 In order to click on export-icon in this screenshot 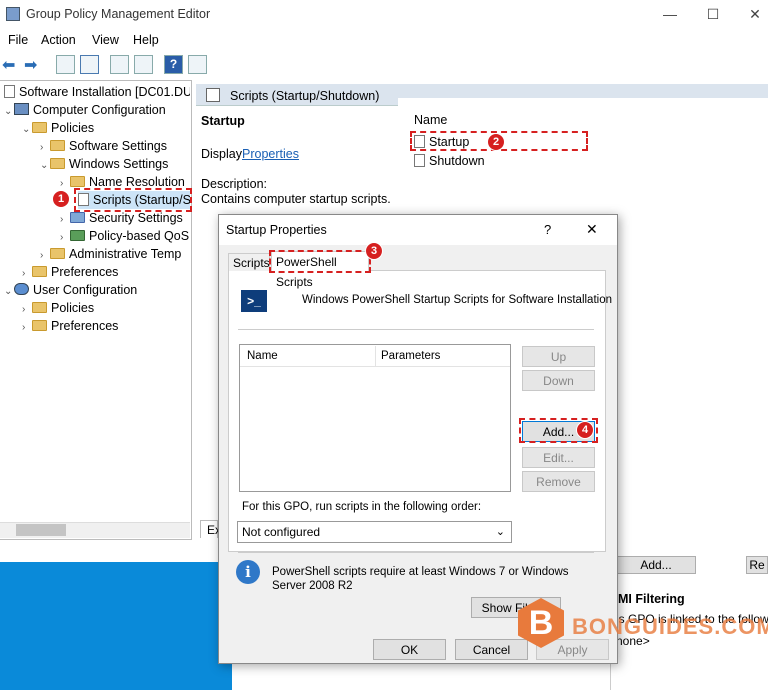, I will do `click(143, 64)`.